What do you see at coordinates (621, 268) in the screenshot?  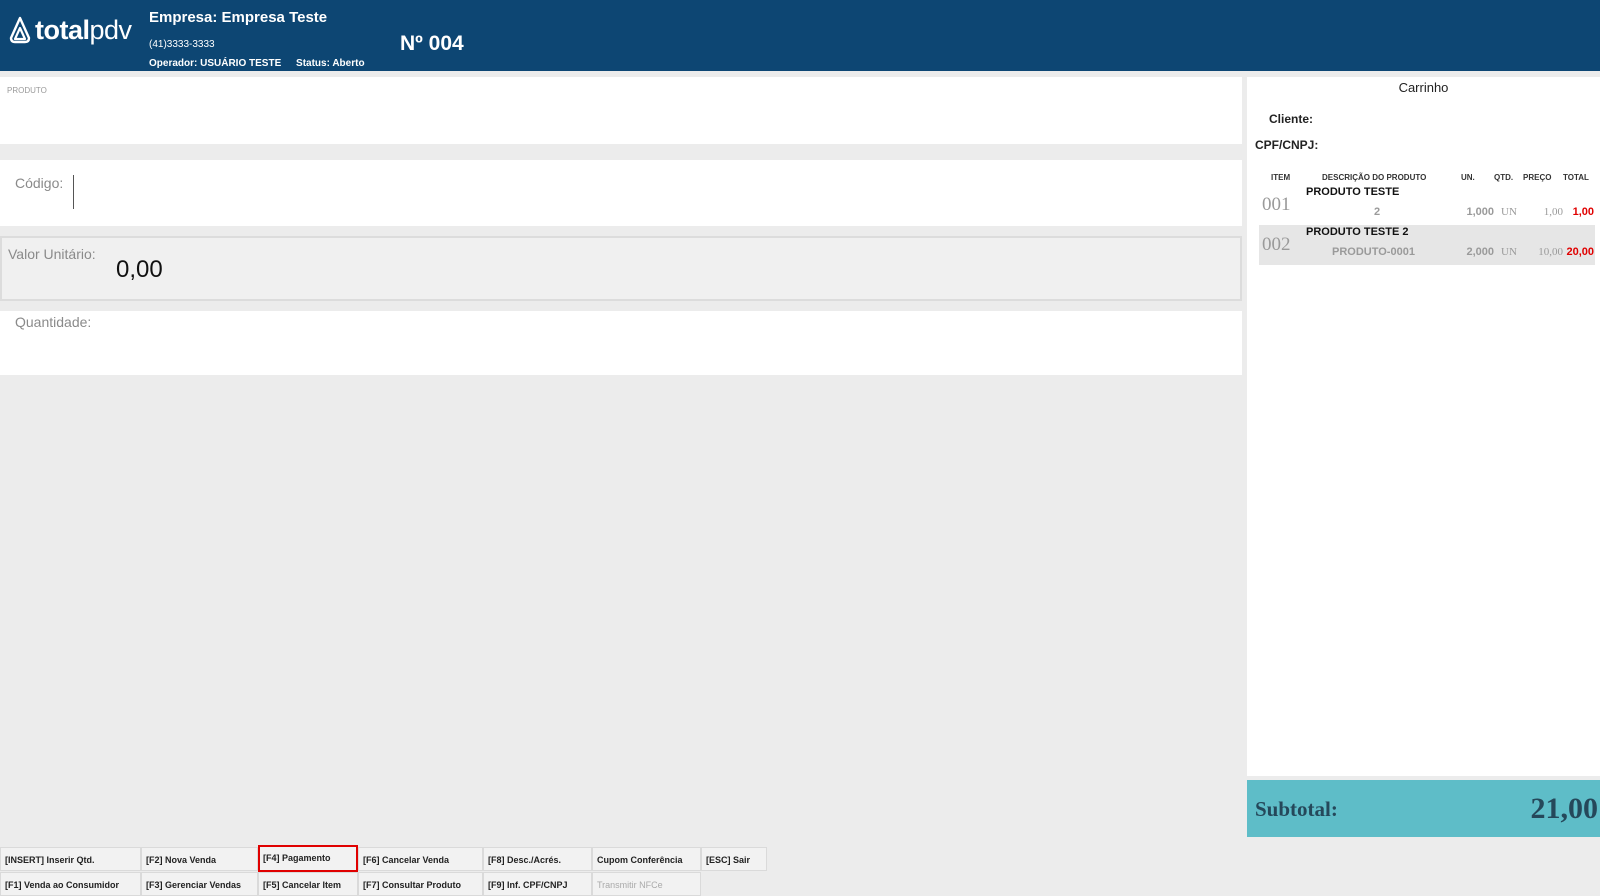 I see `valor-unitario-field: Valor Unitário: 0,00` at bounding box center [621, 268].